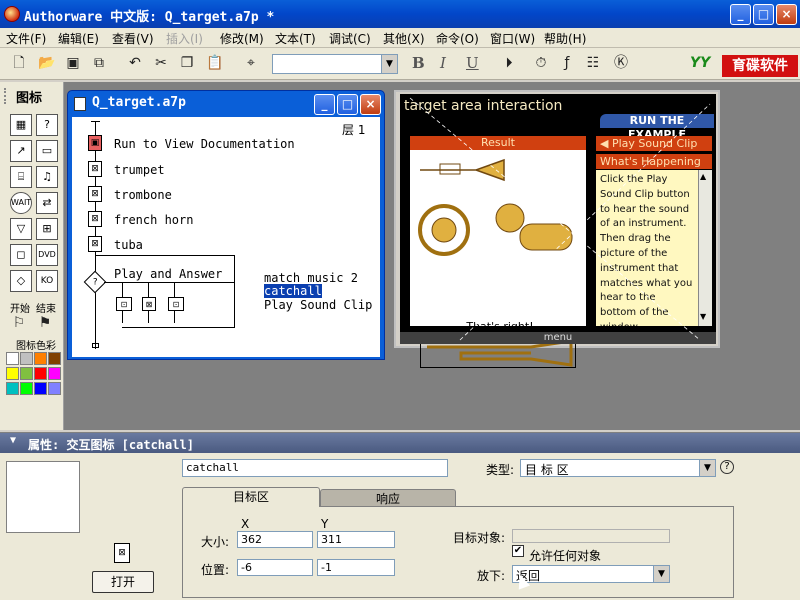 The image size is (800, 600). Describe the element at coordinates (242, 38) in the screenshot. I see `menu-modify: 修改(M)` at that location.